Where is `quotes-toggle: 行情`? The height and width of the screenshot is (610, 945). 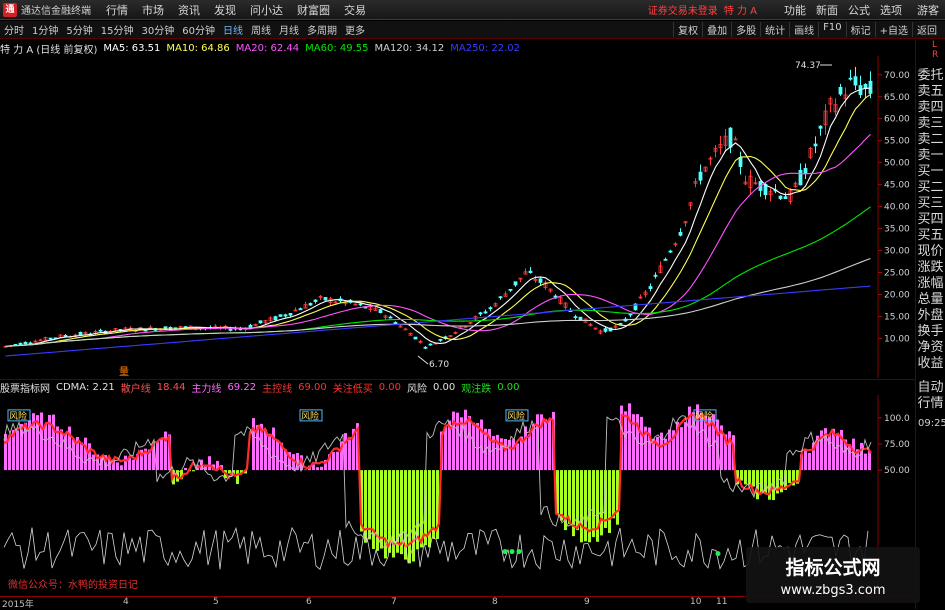 quotes-toggle: 行情 is located at coordinates (930, 404).